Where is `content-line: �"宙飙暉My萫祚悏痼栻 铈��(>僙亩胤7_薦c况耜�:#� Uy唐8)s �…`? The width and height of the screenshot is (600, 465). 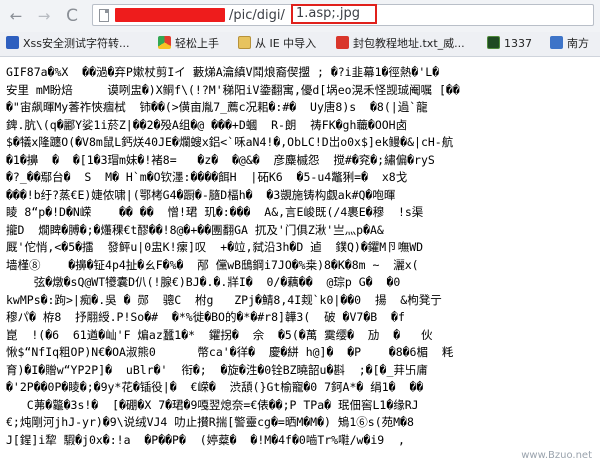
content-line: �"宙飙暉My萫祚悏痼栻 铈��(>僙亩胤7_薦c况耜�:#� Uy唐8)s �… is located at coordinates (217, 107).